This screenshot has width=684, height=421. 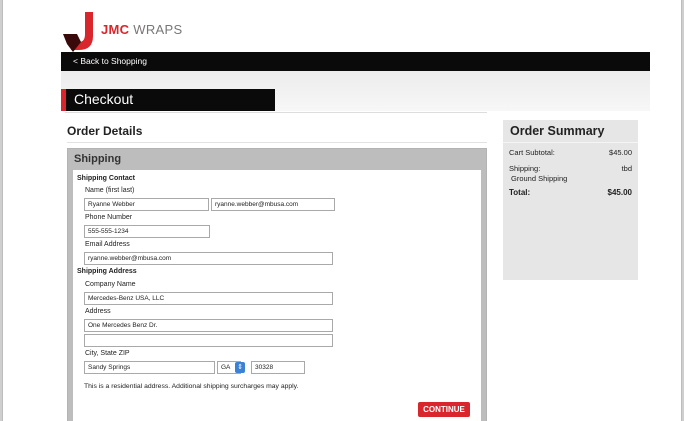 I want to click on phone-input: 555-555-1234, so click(x=147, y=231).